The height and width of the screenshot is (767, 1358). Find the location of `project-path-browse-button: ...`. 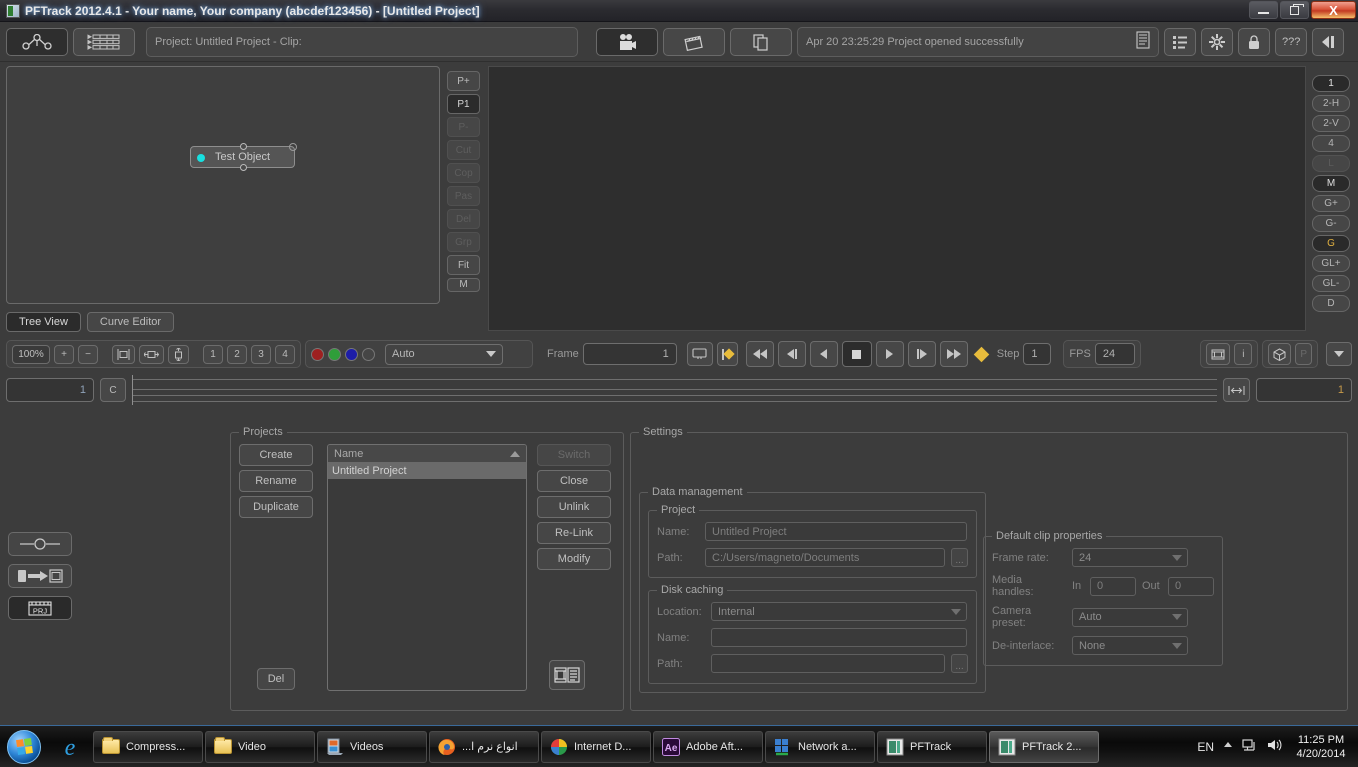

project-path-browse-button: ... is located at coordinates (959, 557).